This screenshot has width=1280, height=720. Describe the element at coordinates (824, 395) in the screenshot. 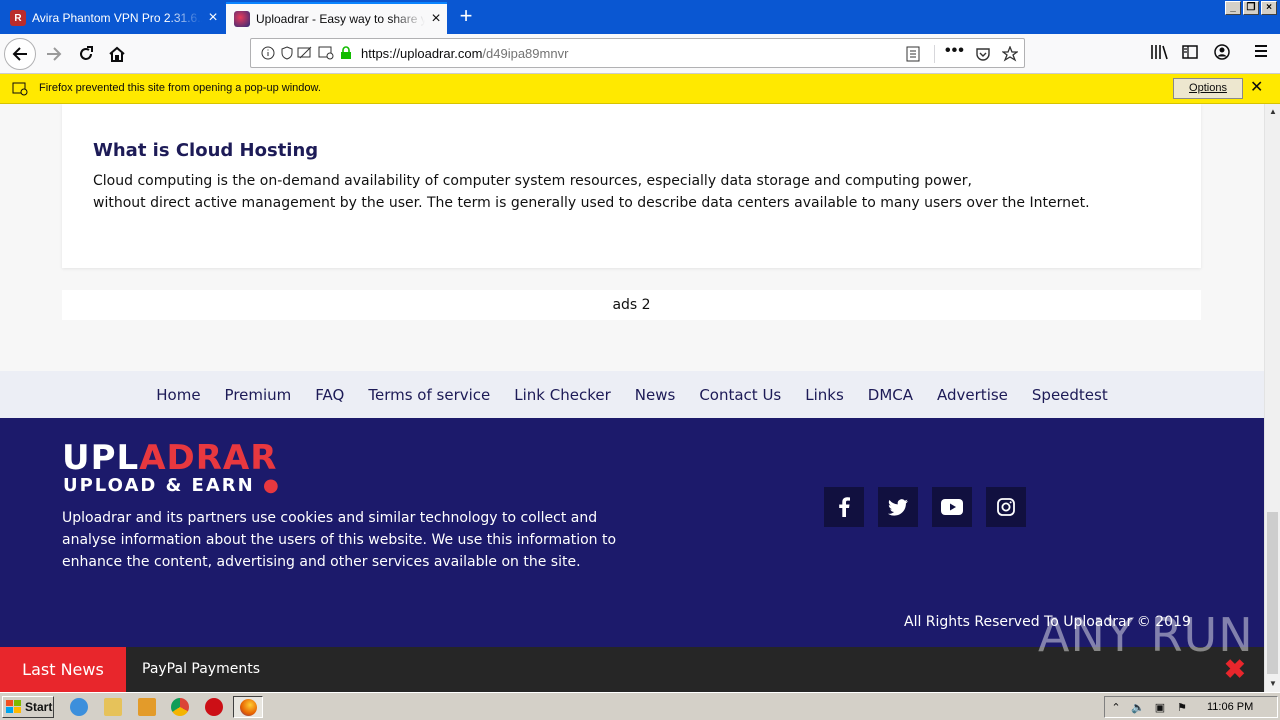

I see `footer-link-links: Links` at that location.